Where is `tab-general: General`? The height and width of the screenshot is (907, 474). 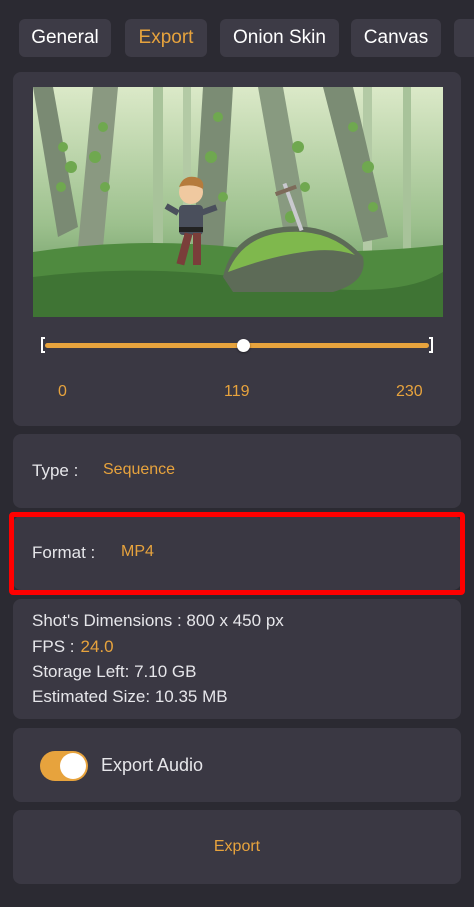 tab-general: General is located at coordinates (65, 38).